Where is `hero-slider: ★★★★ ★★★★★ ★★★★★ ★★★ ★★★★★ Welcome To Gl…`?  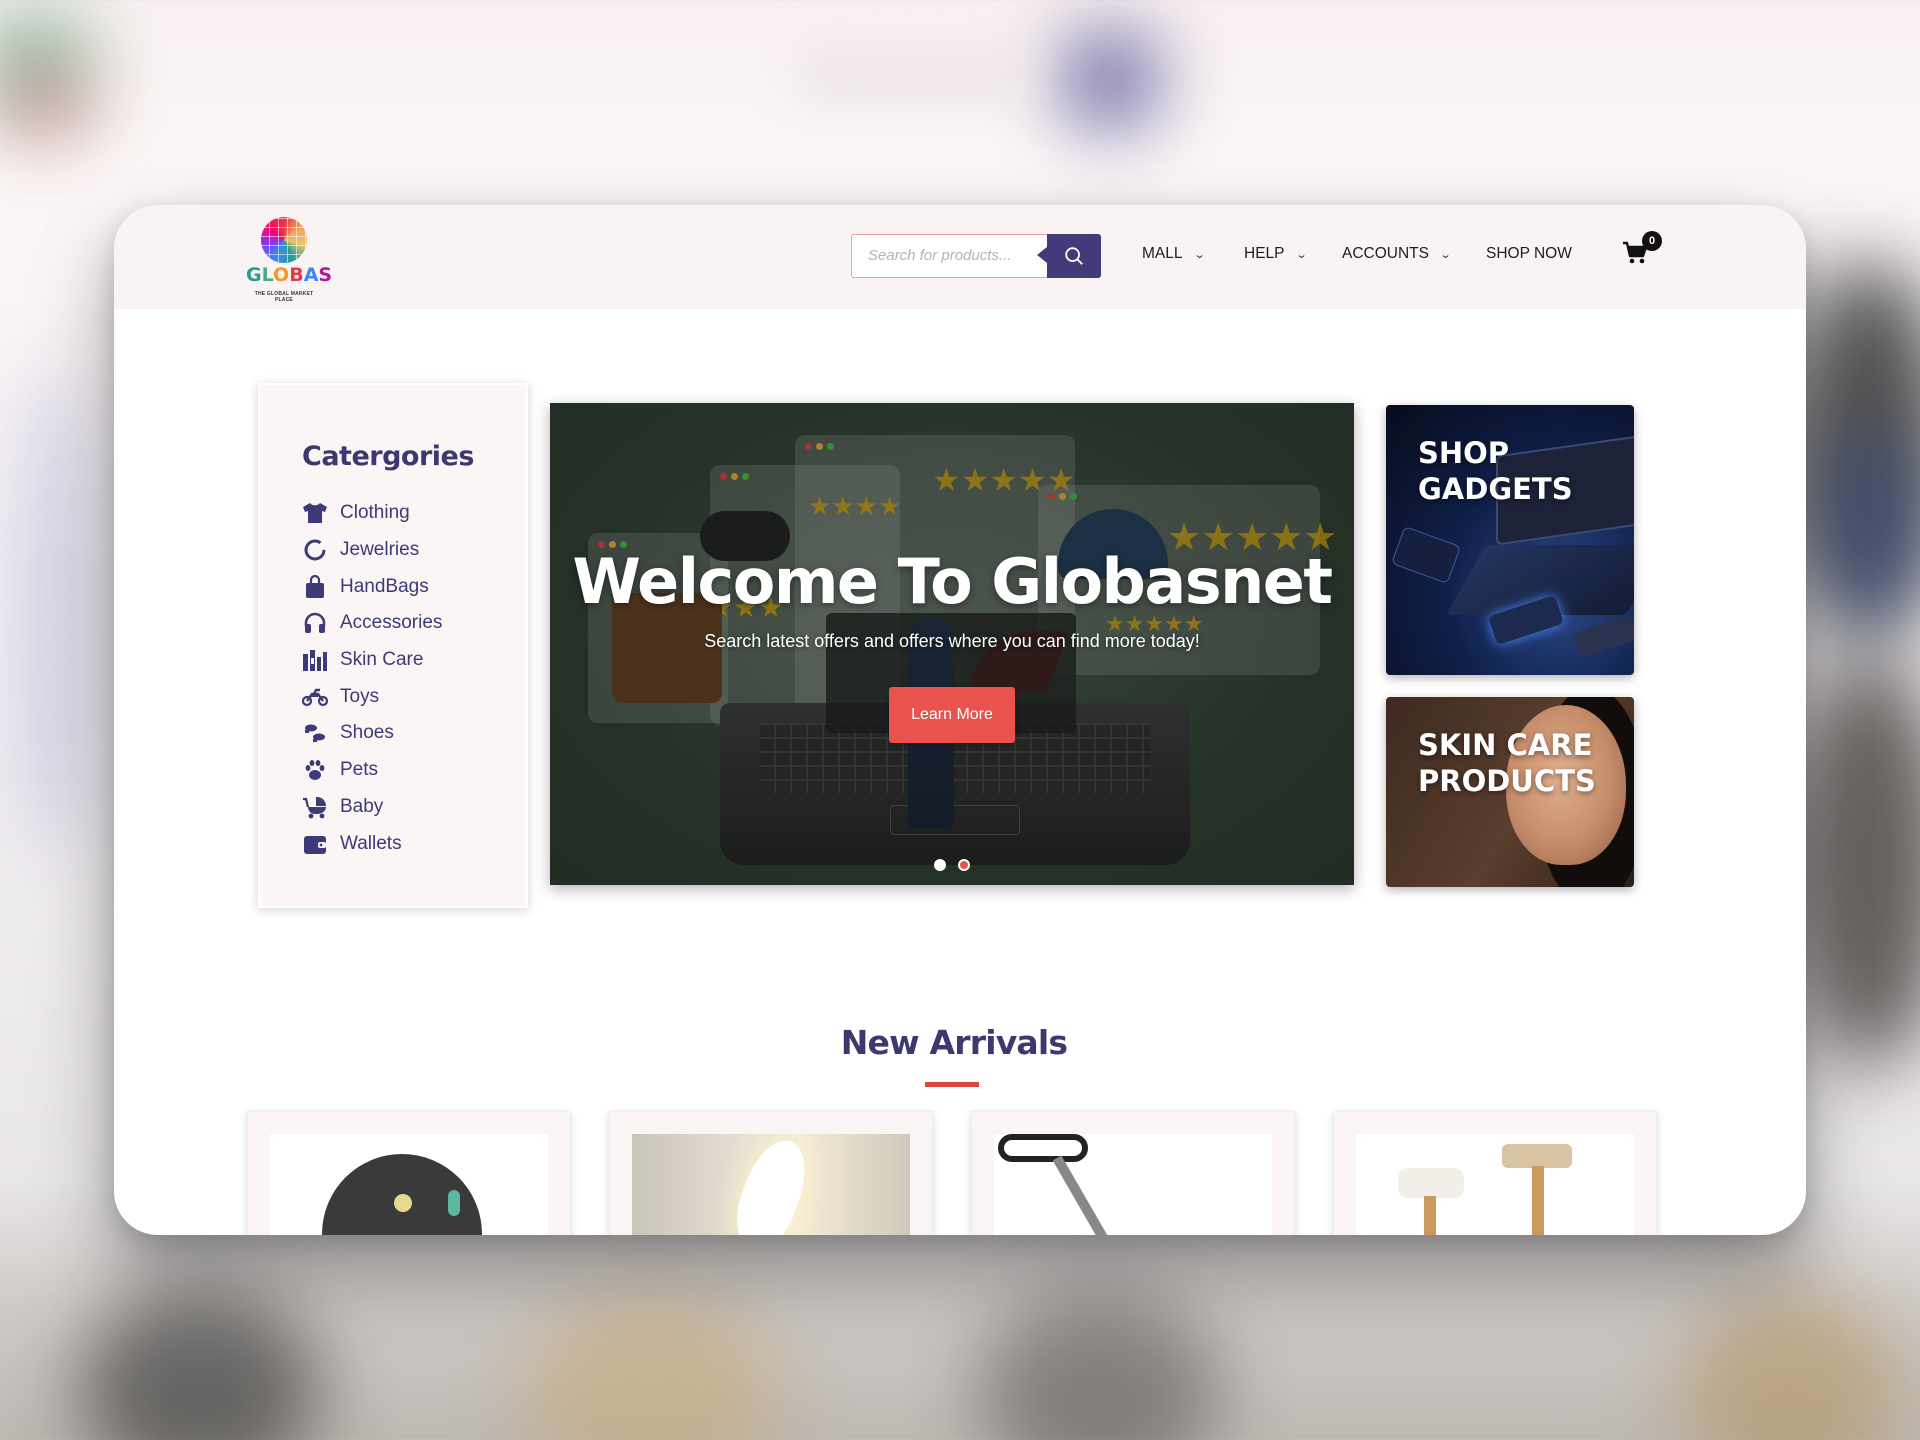 hero-slider: ★★★★ ★★★★★ ★★★★★ ★★★ ★★★★★ Welcome To Gl… is located at coordinates (952, 644).